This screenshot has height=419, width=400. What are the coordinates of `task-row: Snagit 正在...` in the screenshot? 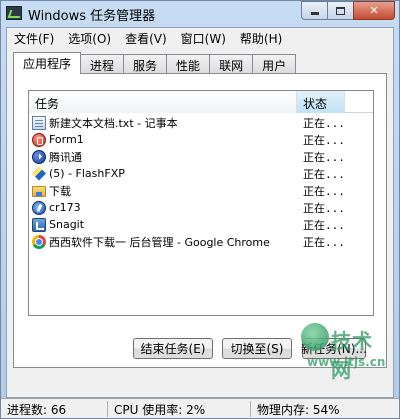 It's located at (201, 224).